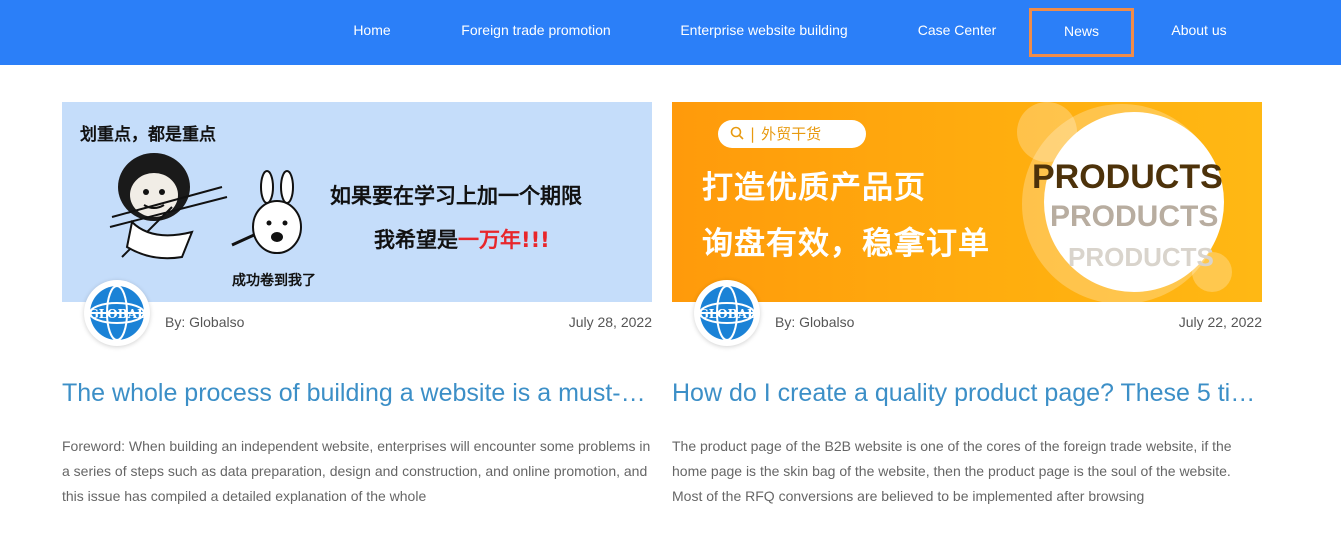 This screenshot has height=557, width=1341. I want to click on nav-item-about-us: About us, so click(1199, 32).